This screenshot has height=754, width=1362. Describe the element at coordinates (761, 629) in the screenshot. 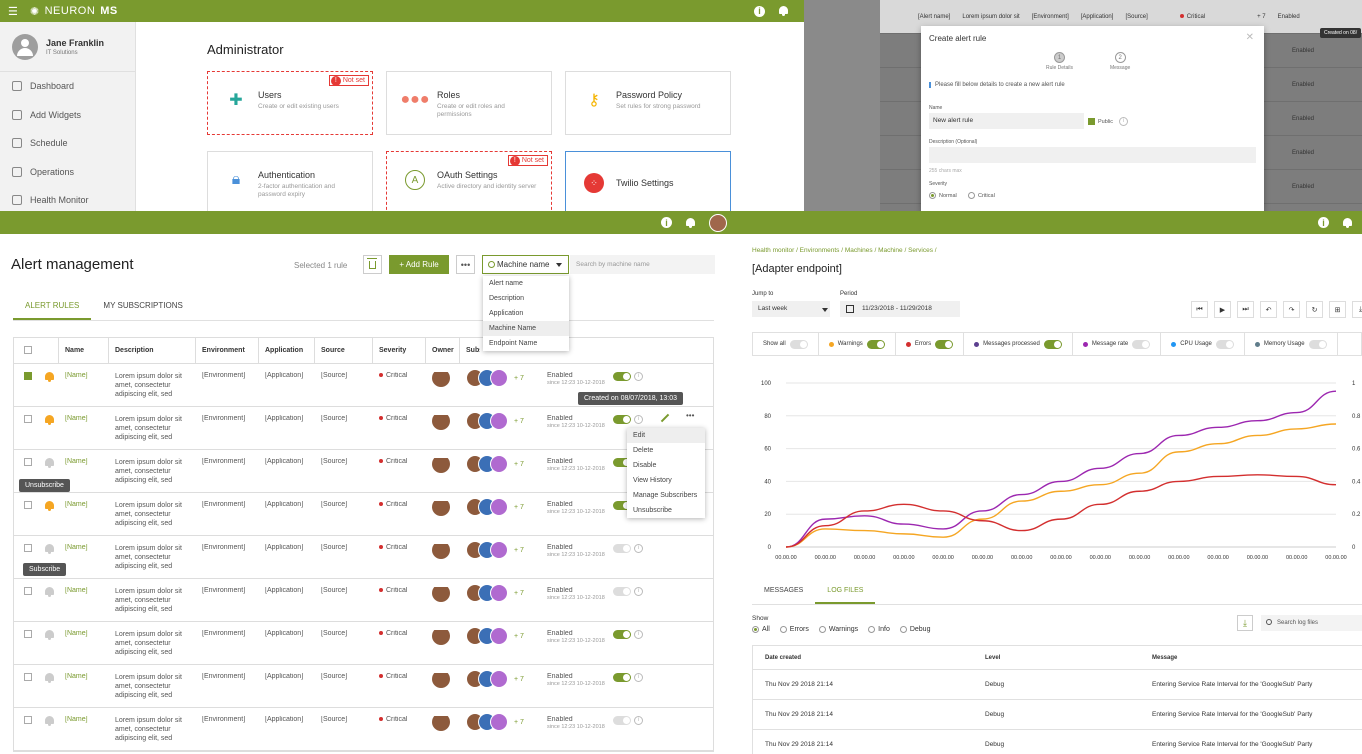

I see `filter-all: All` at that location.